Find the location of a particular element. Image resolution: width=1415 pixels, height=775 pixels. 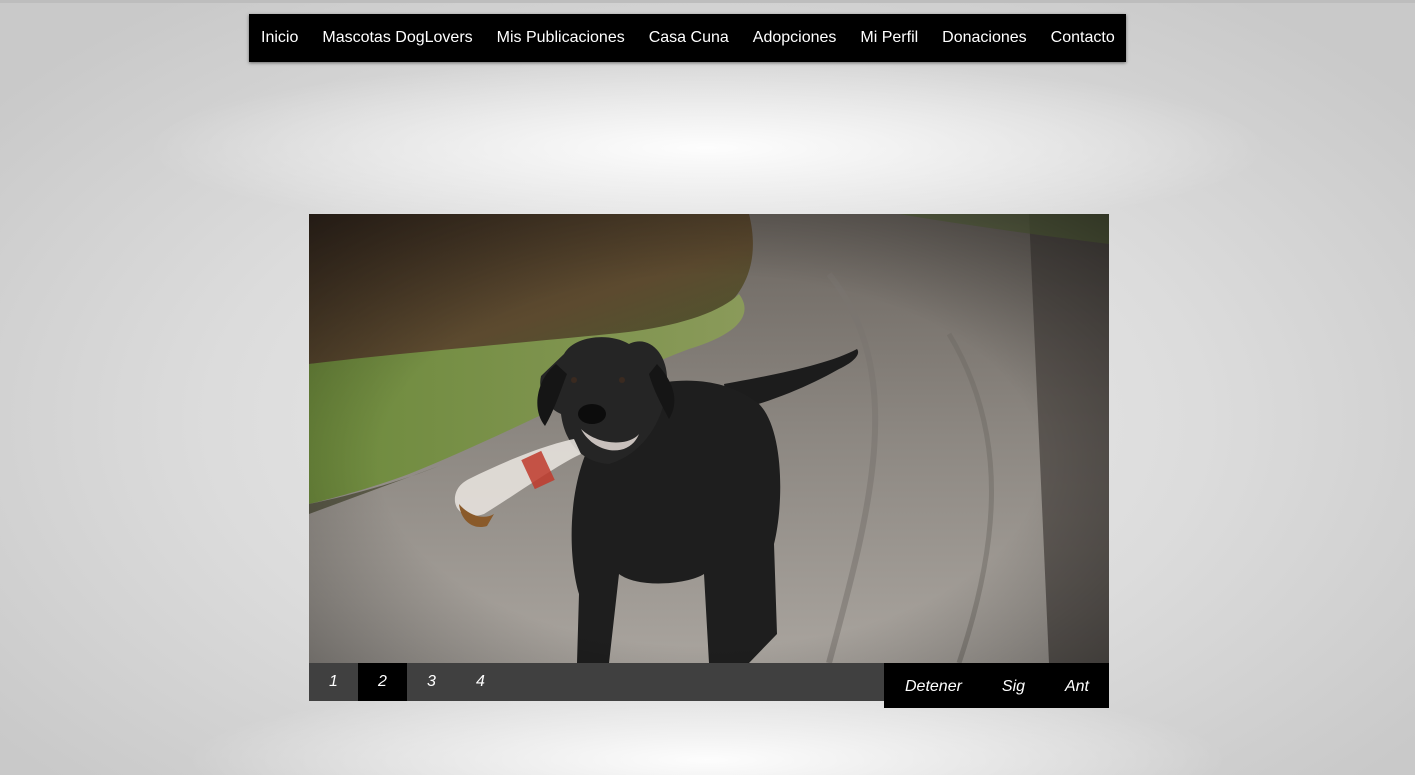

nav-item-casa-cuna: Casa Cuna is located at coordinates (689, 38).